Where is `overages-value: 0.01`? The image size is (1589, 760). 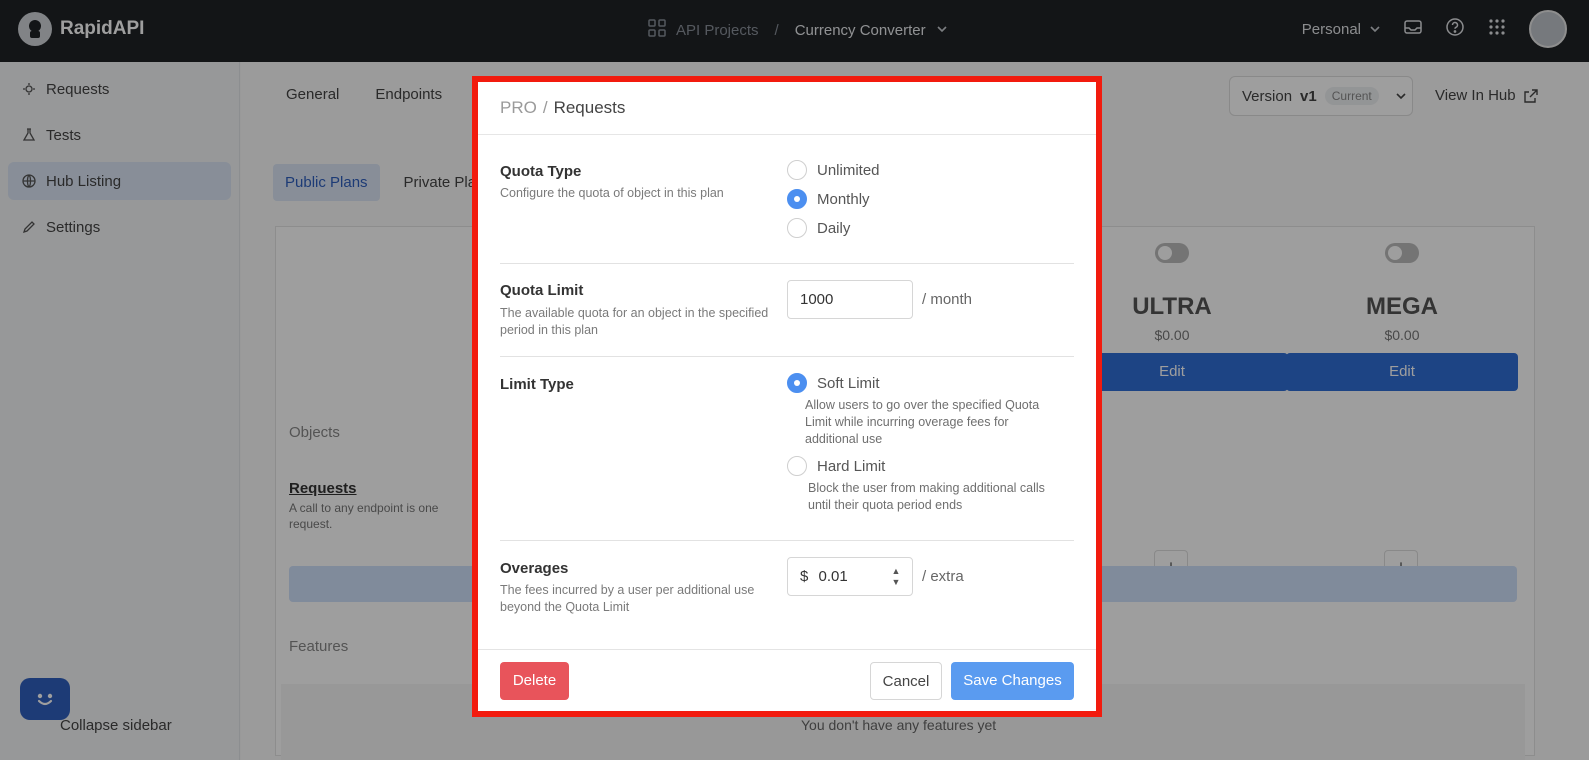 overages-value: 0.01 is located at coordinates (833, 576).